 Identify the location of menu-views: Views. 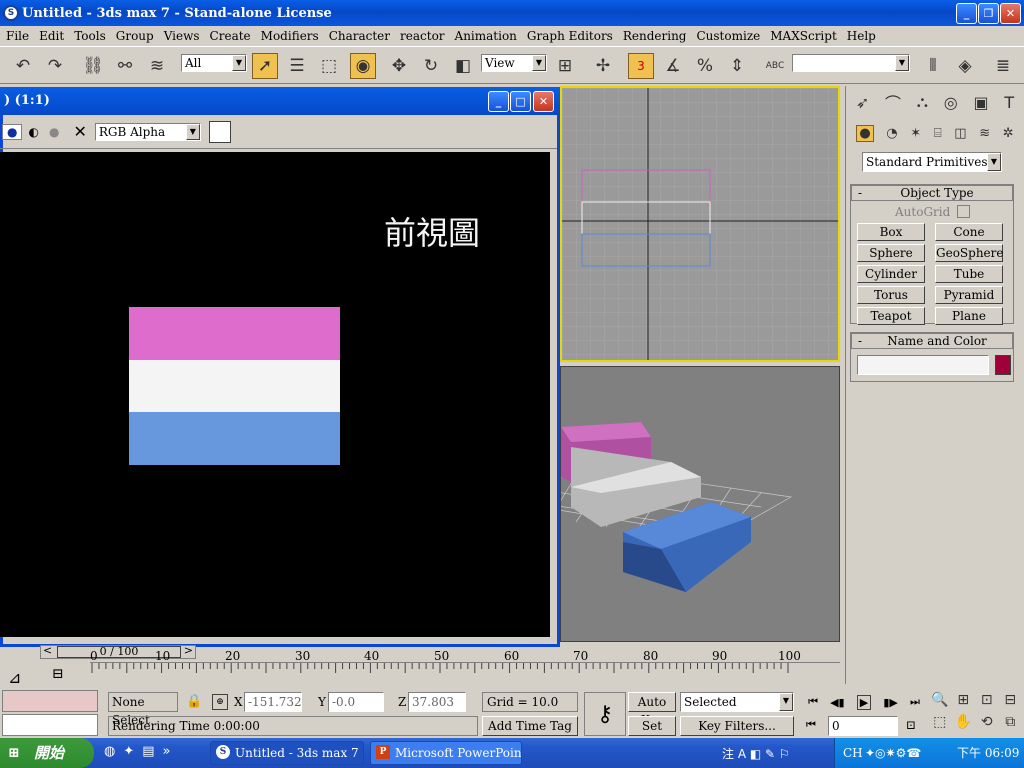
(182, 36).